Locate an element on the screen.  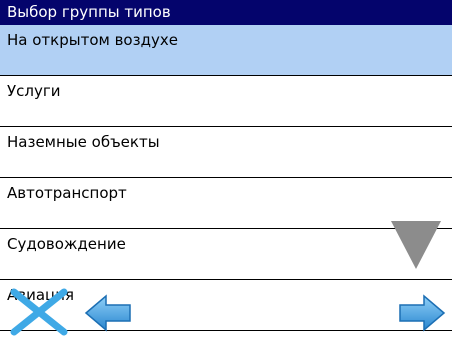
close-icon is located at coordinates (39, 312).